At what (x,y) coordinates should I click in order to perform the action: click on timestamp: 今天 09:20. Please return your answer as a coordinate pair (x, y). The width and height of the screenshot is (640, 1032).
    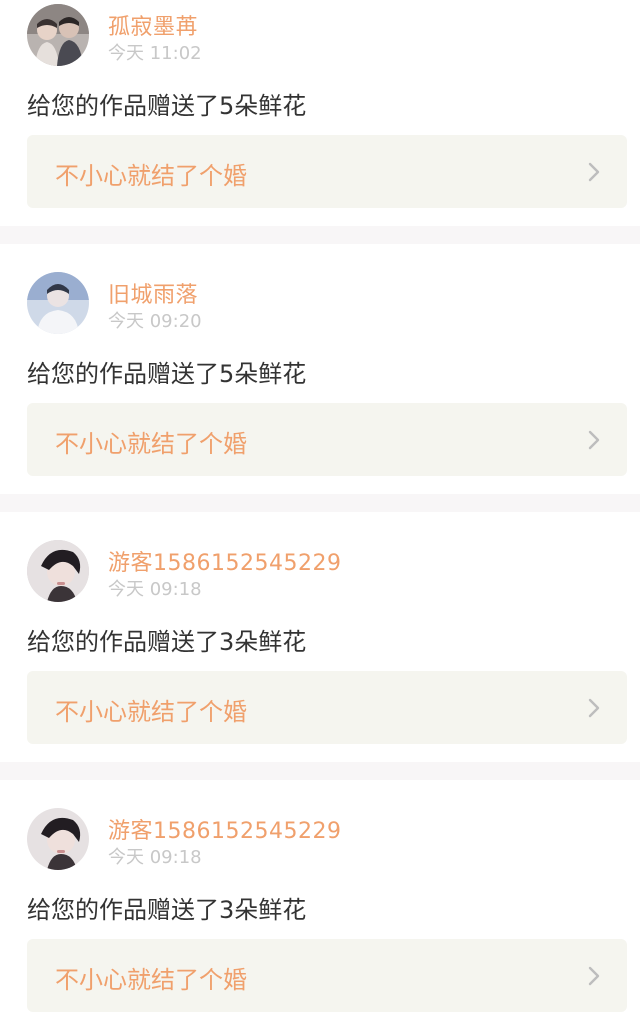
    Looking at the image, I should click on (155, 321).